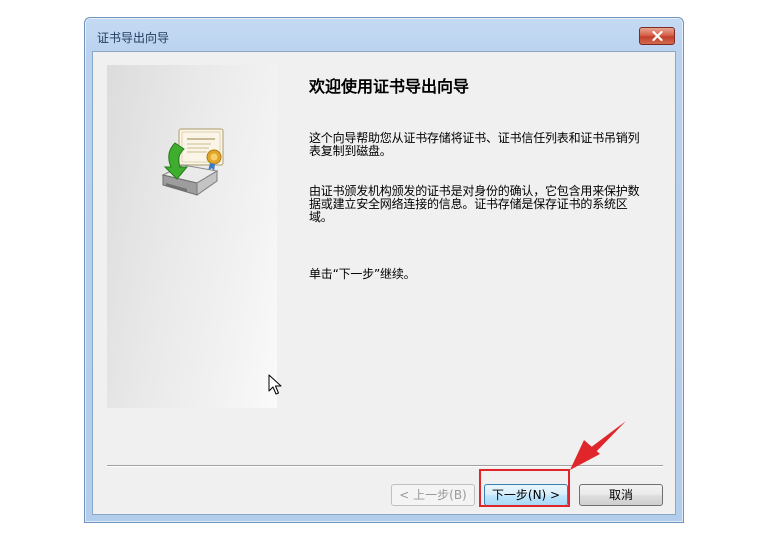 This screenshot has width=768, height=542. Describe the element at coordinates (433, 495) in the screenshot. I see `back-button: < 上一步(B)` at that location.